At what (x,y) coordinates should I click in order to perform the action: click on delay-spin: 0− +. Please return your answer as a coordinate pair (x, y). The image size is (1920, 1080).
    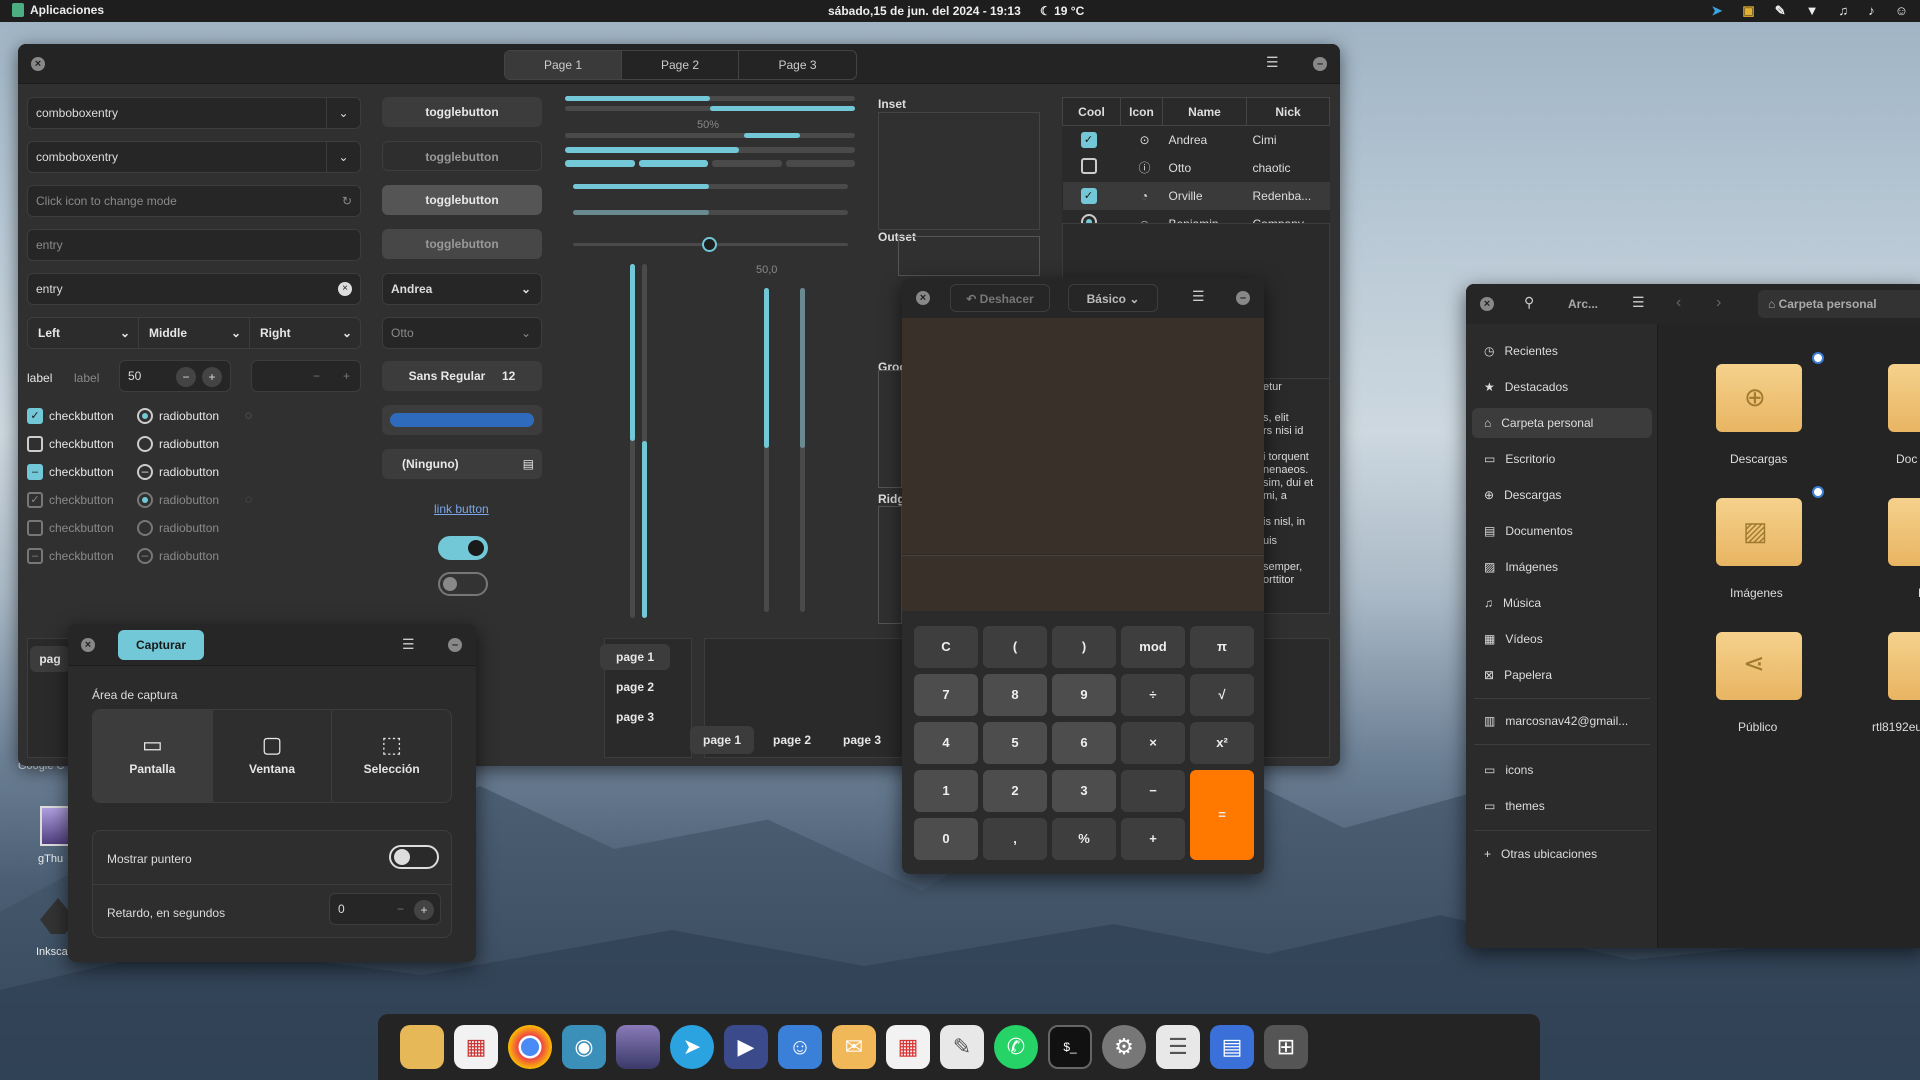
    Looking at the image, I should click on (385, 909).